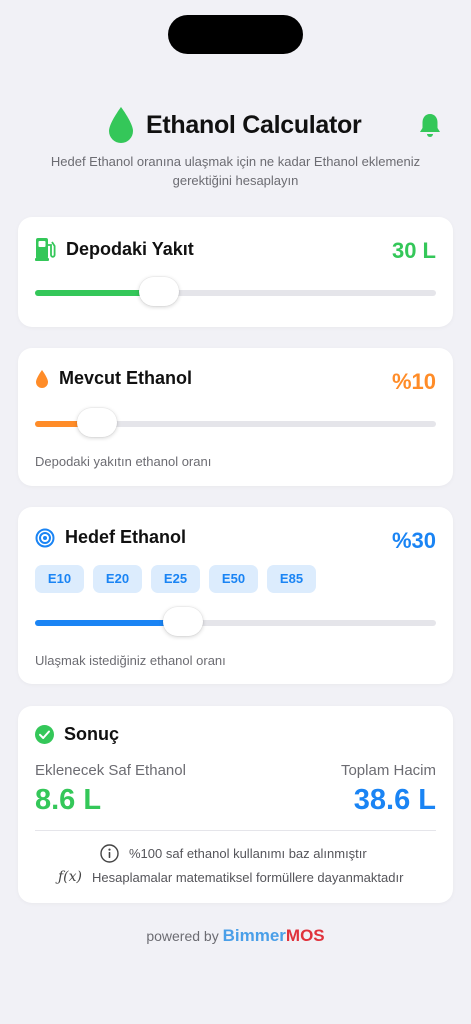  What do you see at coordinates (45, 249) in the screenshot?
I see `fuel-pump-icon` at bounding box center [45, 249].